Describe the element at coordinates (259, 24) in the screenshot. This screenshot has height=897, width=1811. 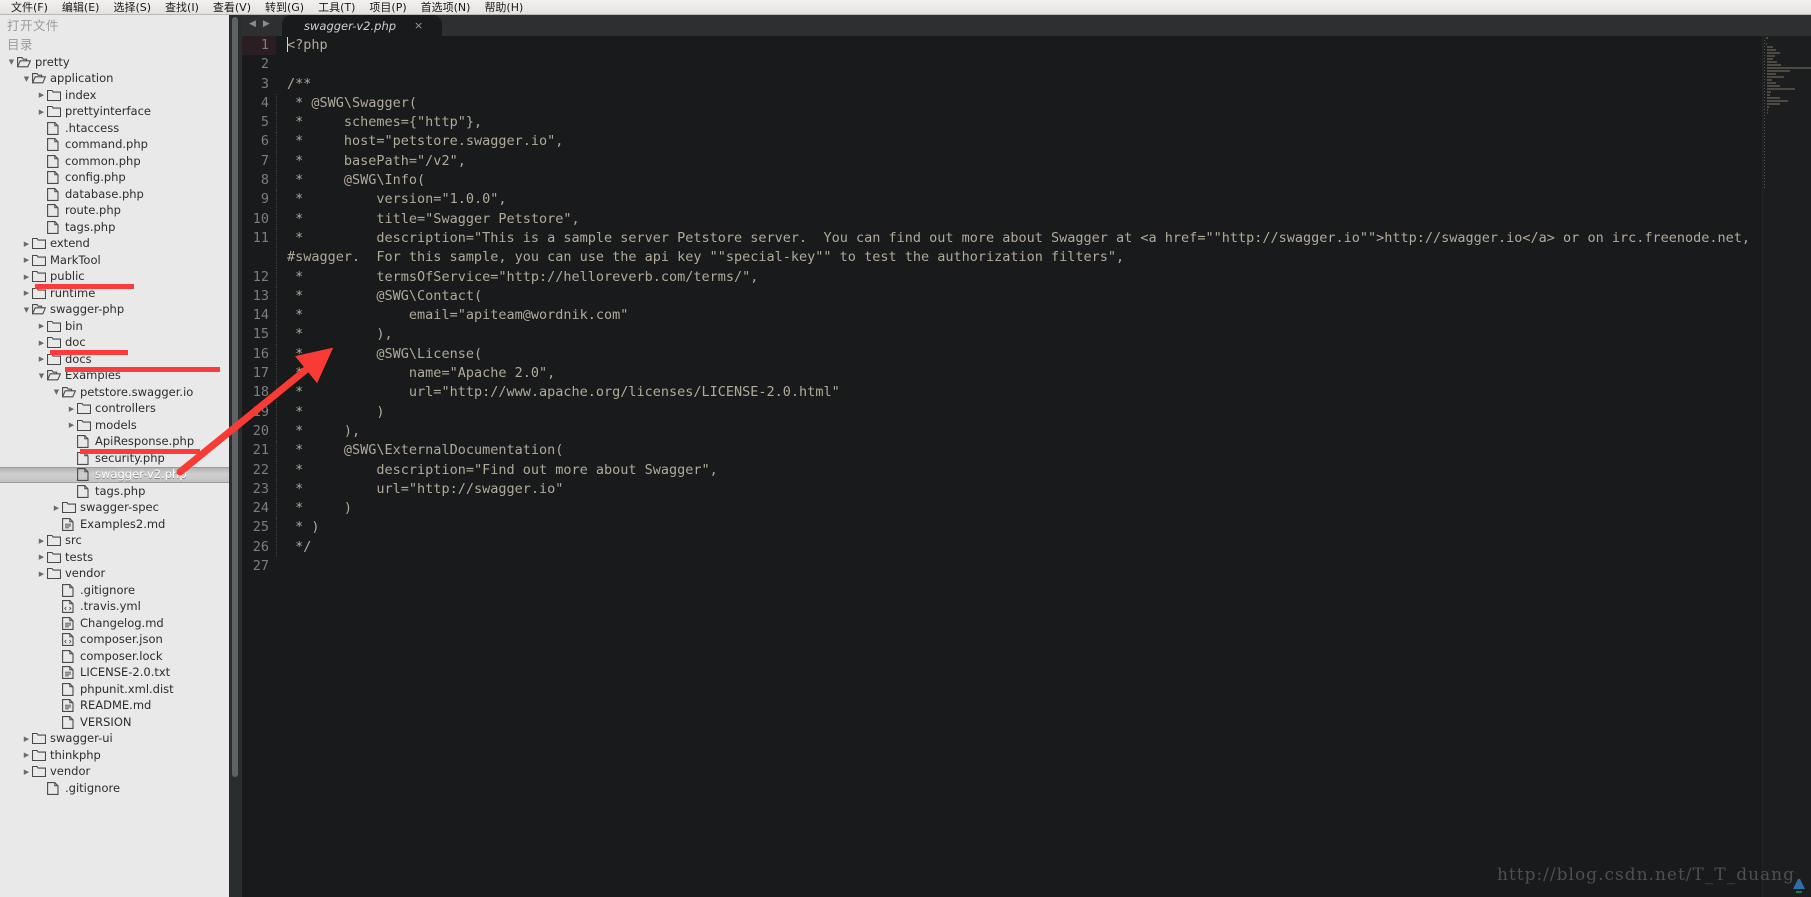
I see `tab-navigation: ◀ ▶` at that location.